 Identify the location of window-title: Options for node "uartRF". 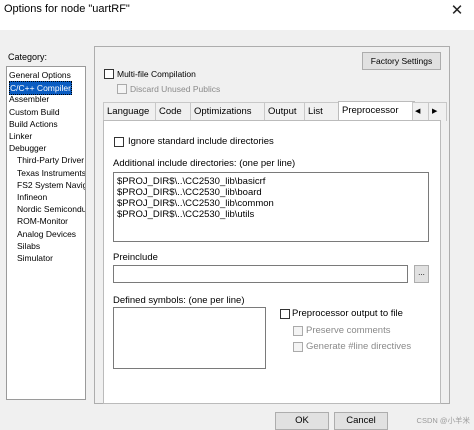
(67, 9).